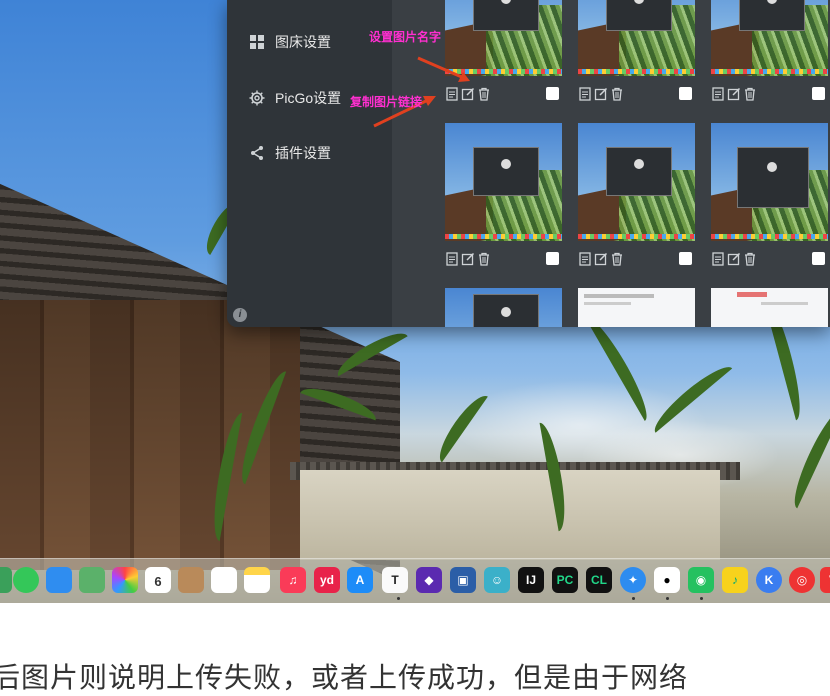 The width and height of the screenshot is (830, 696). I want to click on obsidian-icon: ◆, so click(429, 580).